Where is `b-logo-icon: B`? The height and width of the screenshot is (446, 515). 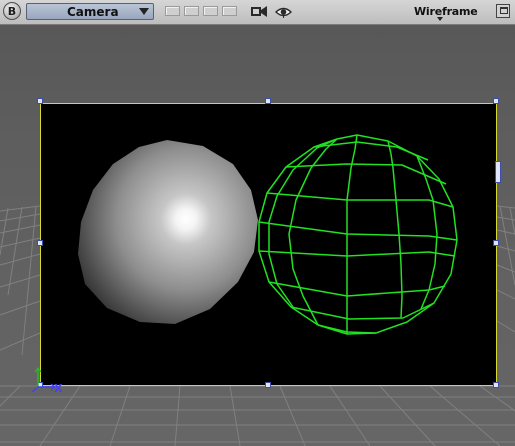
b-logo-icon: B is located at coordinates (12, 11).